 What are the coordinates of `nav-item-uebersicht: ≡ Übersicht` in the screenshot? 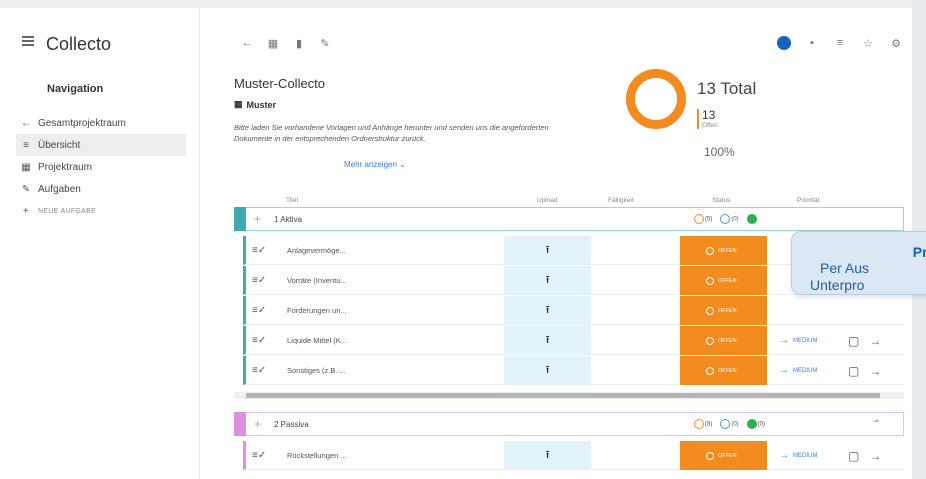 It's located at (101, 145).